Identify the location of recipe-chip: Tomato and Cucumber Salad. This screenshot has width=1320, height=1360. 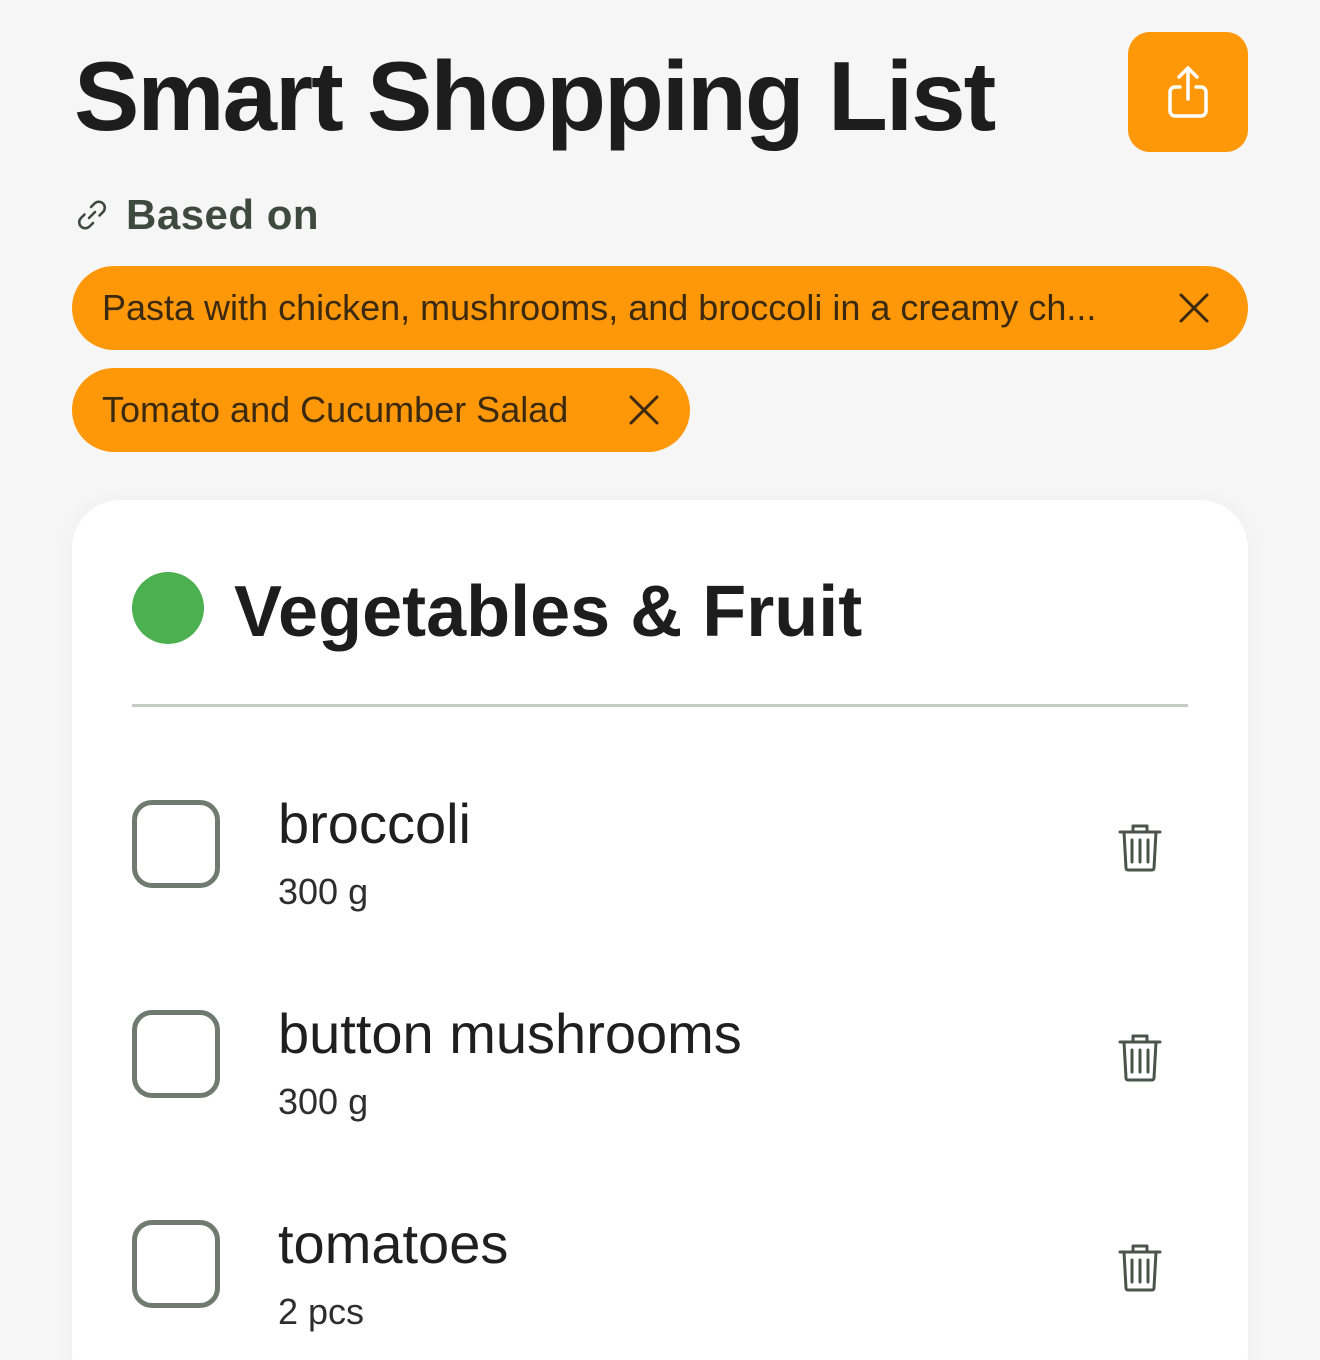
(381, 410).